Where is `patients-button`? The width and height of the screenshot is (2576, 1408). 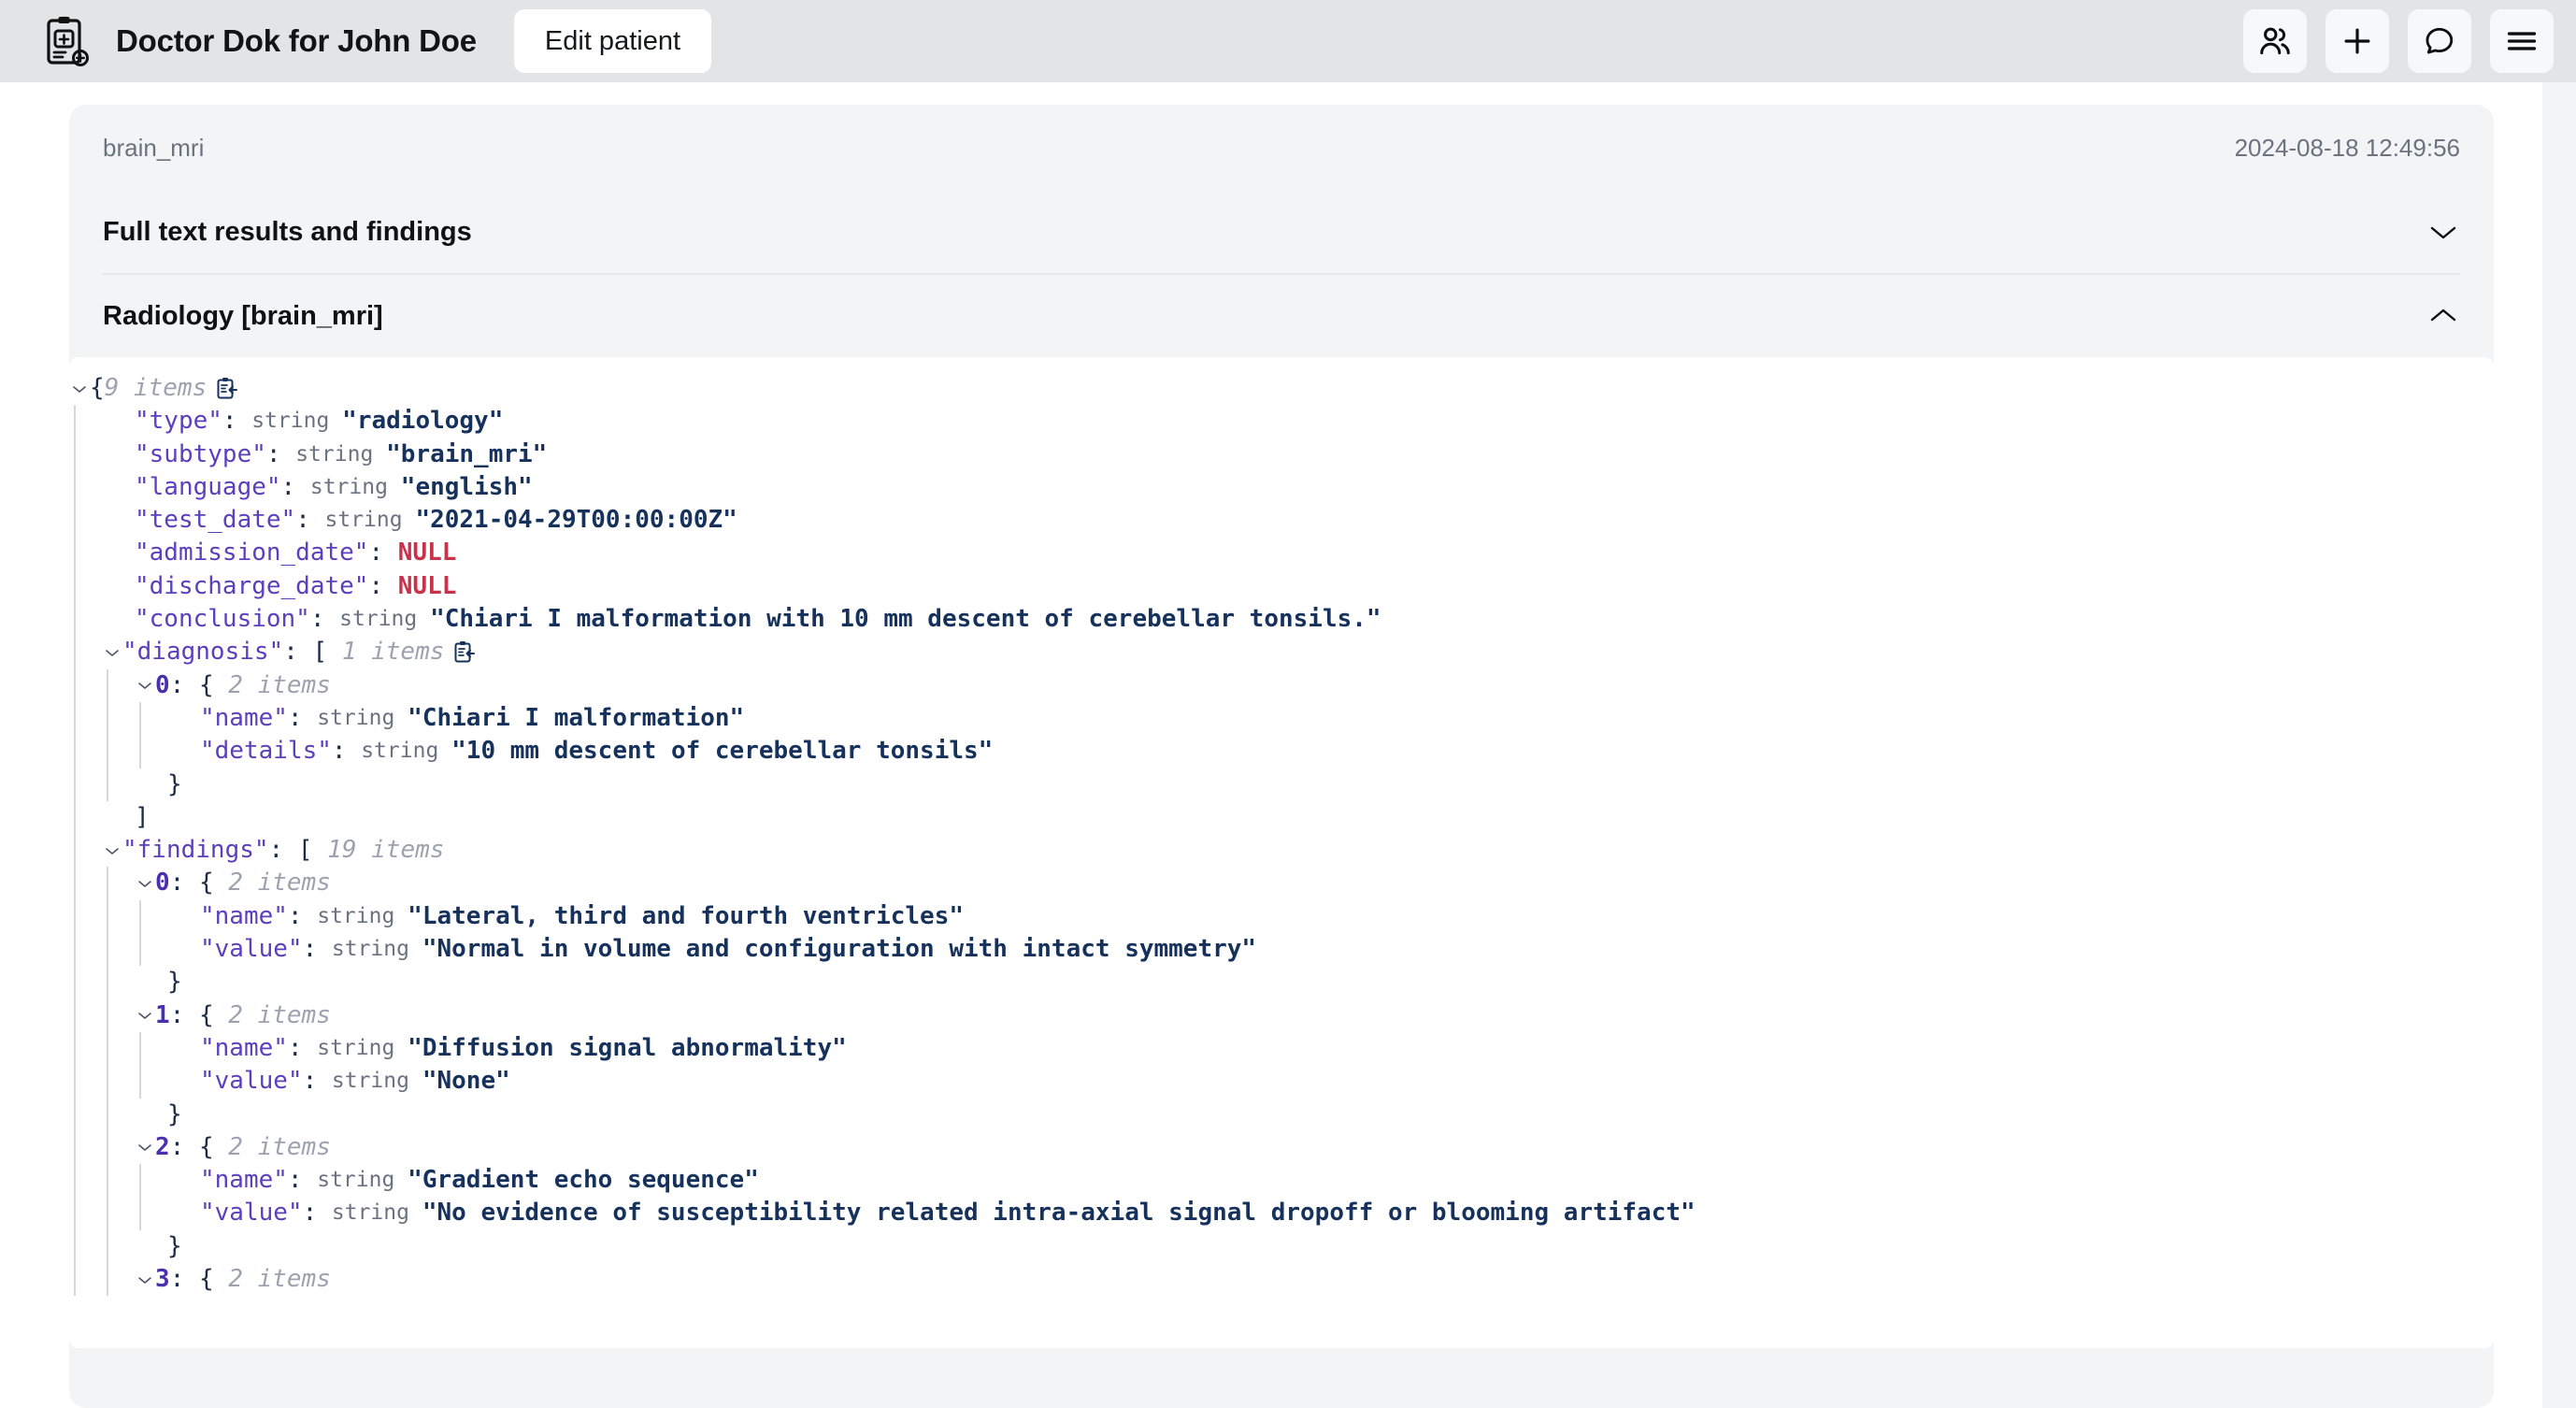 patients-button is located at coordinates (2275, 41).